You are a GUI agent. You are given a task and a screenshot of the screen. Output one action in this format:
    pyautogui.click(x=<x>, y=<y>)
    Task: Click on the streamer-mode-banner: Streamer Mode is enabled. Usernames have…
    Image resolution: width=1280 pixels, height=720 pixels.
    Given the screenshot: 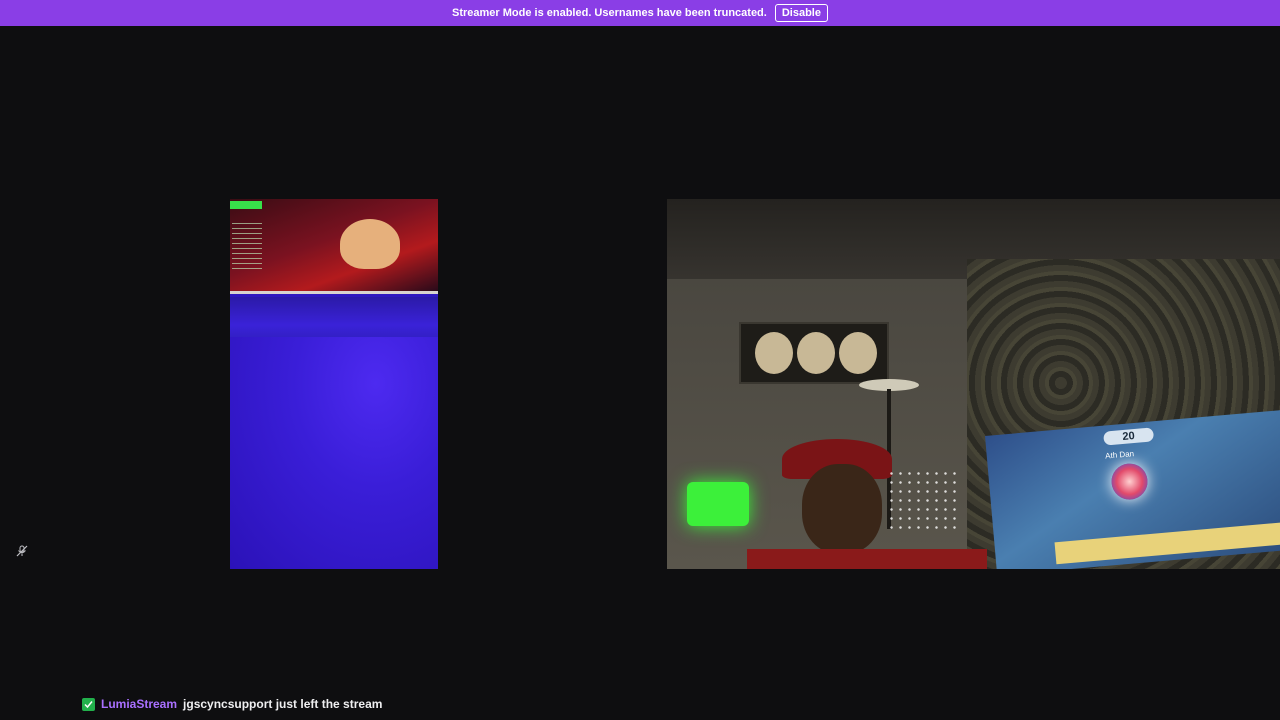 What is the action you would take?
    pyautogui.click(x=640, y=13)
    